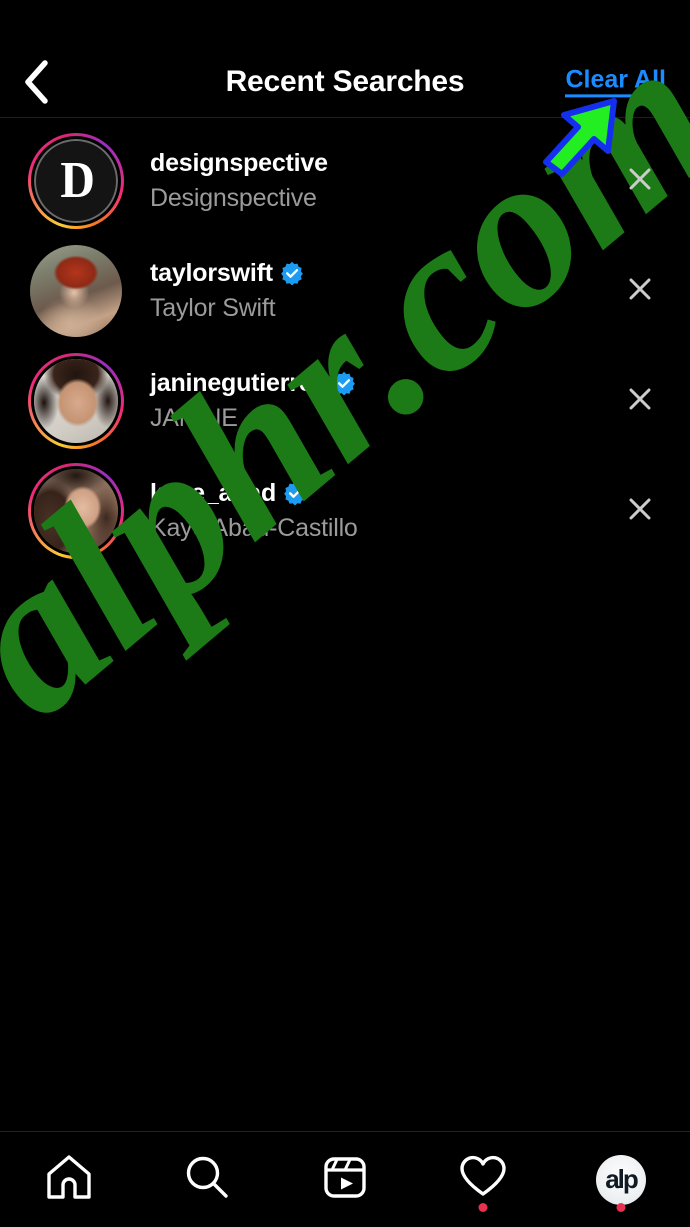 This screenshot has width=690, height=1227. Describe the element at coordinates (194, 417) in the screenshot. I see `fullname: JANINE` at that location.